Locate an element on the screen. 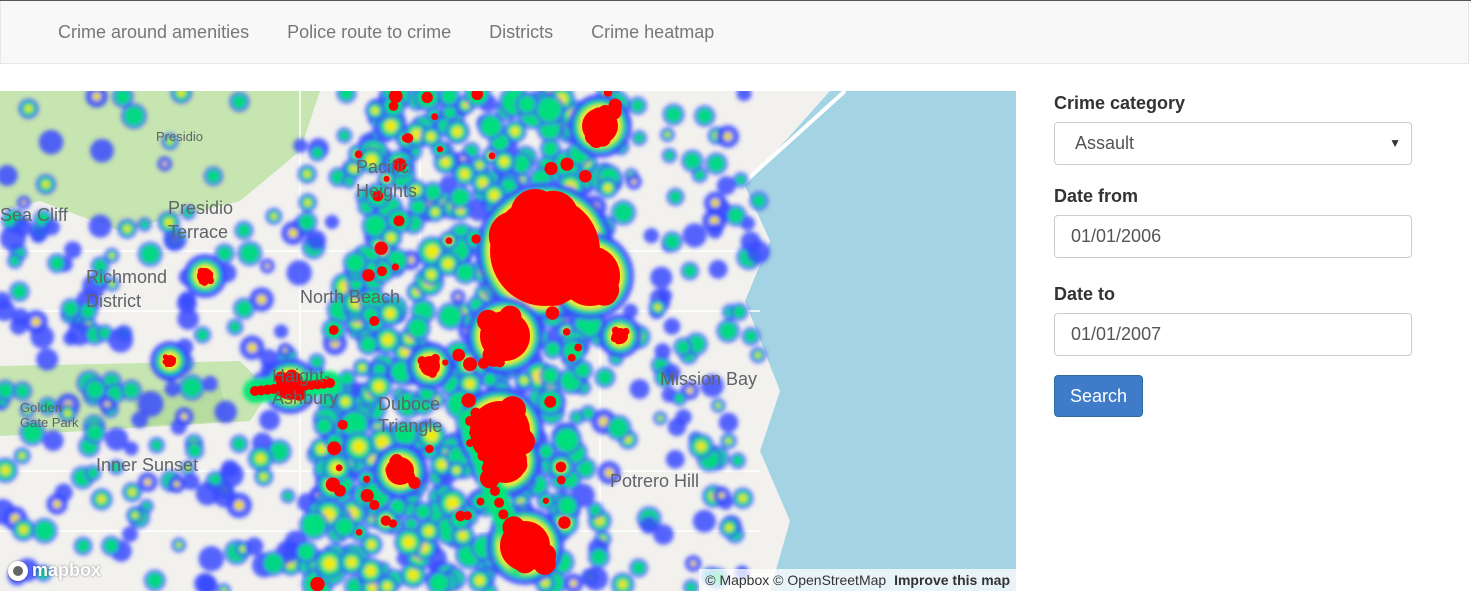  nav-districts: Districts is located at coordinates (521, 32).